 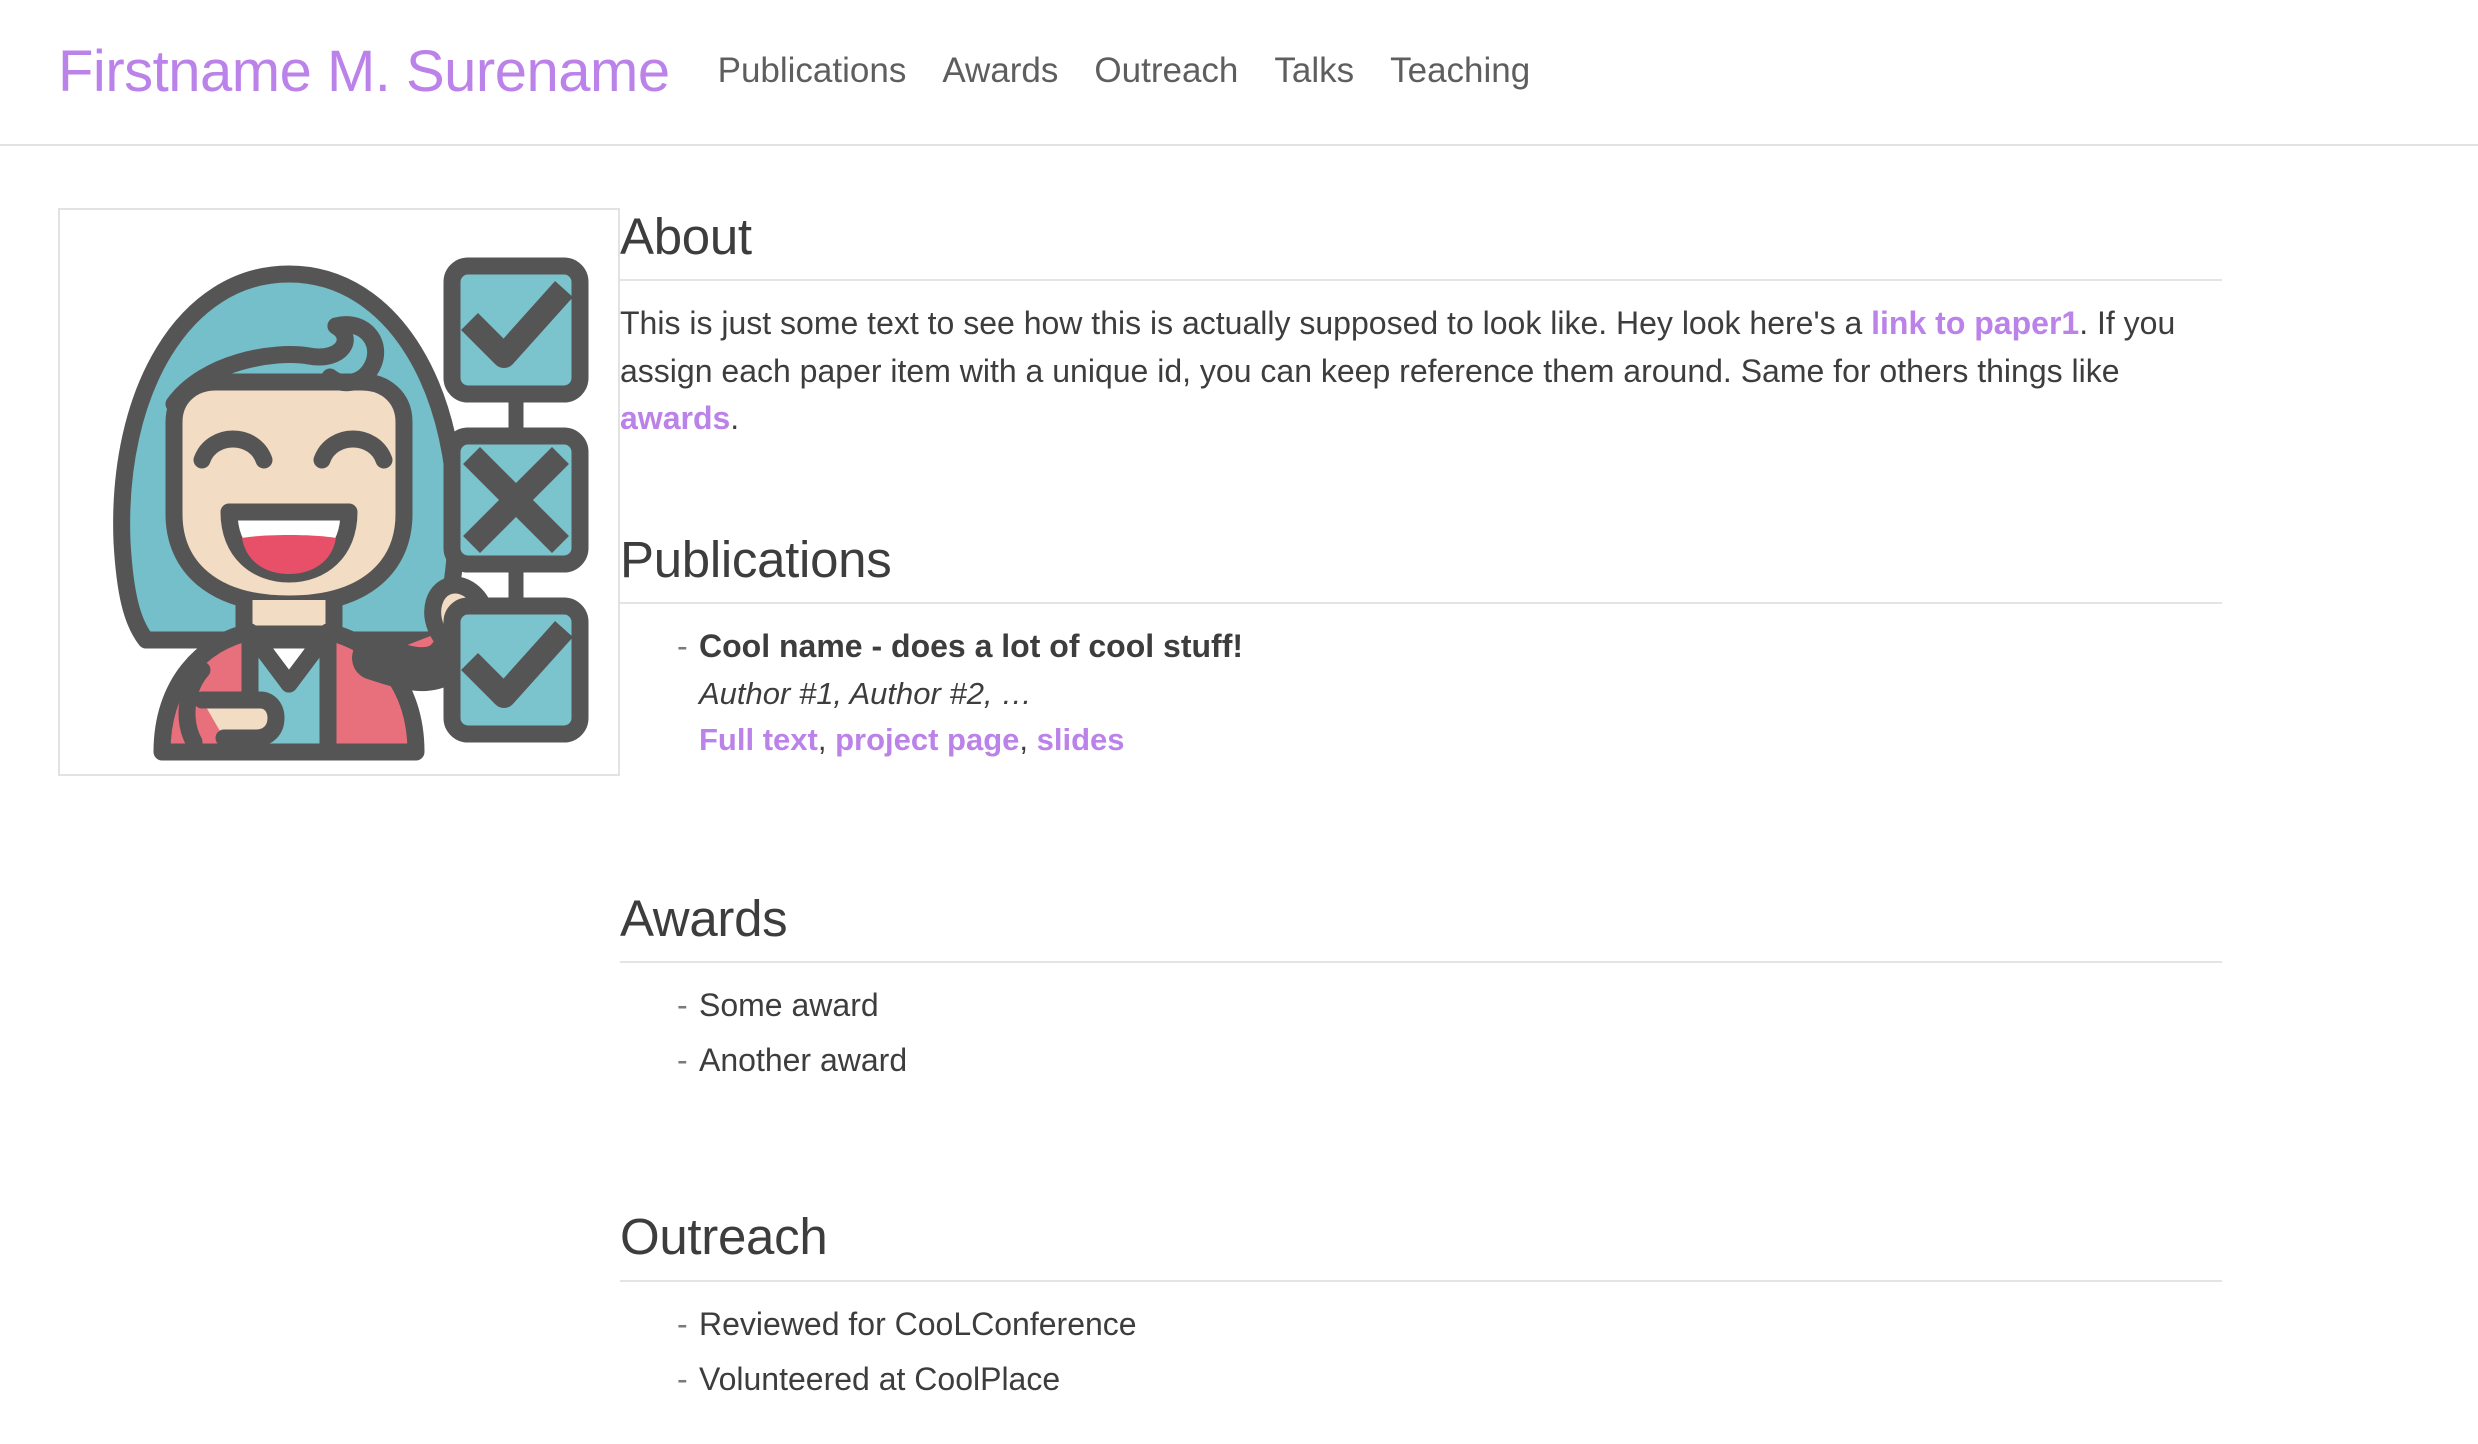 What do you see at coordinates (364, 72) in the screenshot?
I see `site-title: Firstname M. Surename` at bounding box center [364, 72].